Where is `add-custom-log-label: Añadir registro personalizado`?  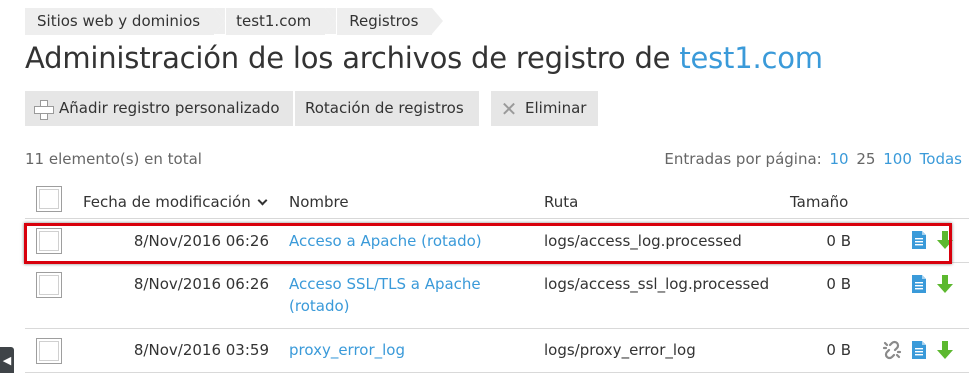 add-custom-log-label: Añadir registro personalizado is located at coordinates (169, 108).